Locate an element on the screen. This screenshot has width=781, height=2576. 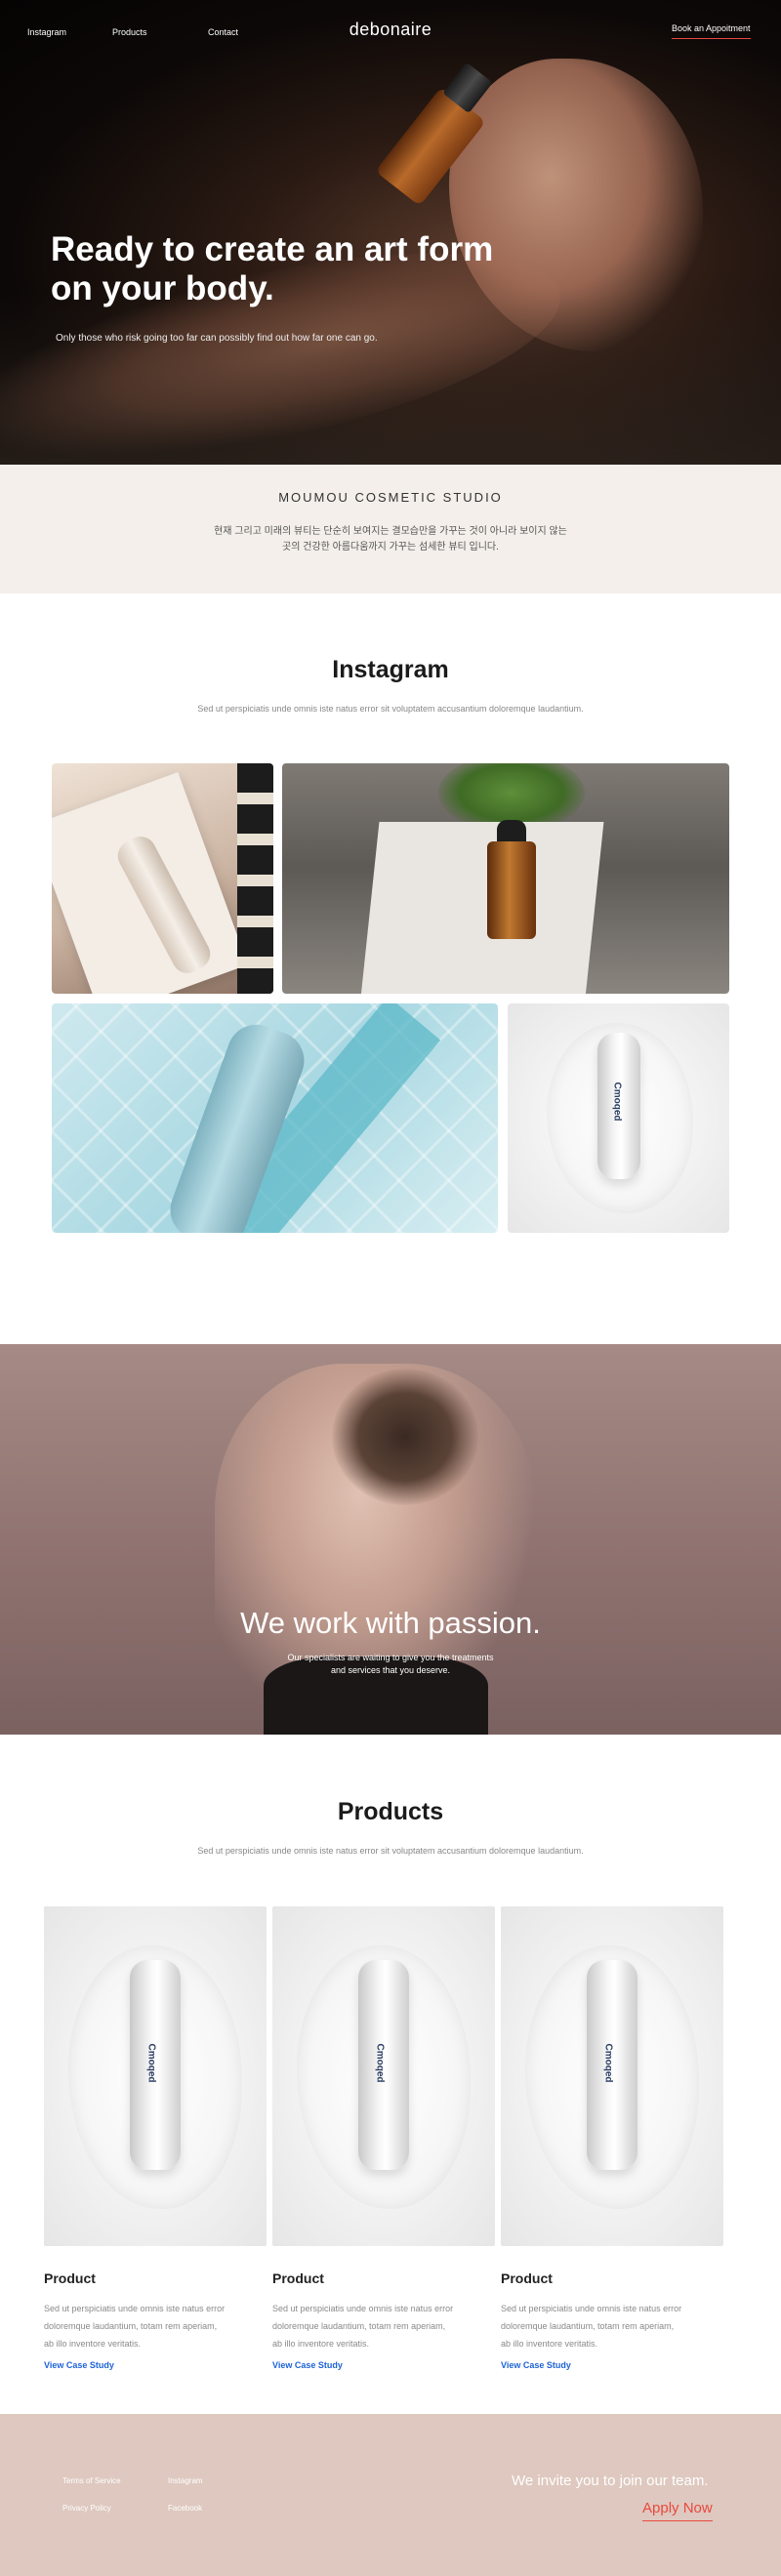
instagram-photo-product: Cmoqed is located at coordinates (618, 1118).